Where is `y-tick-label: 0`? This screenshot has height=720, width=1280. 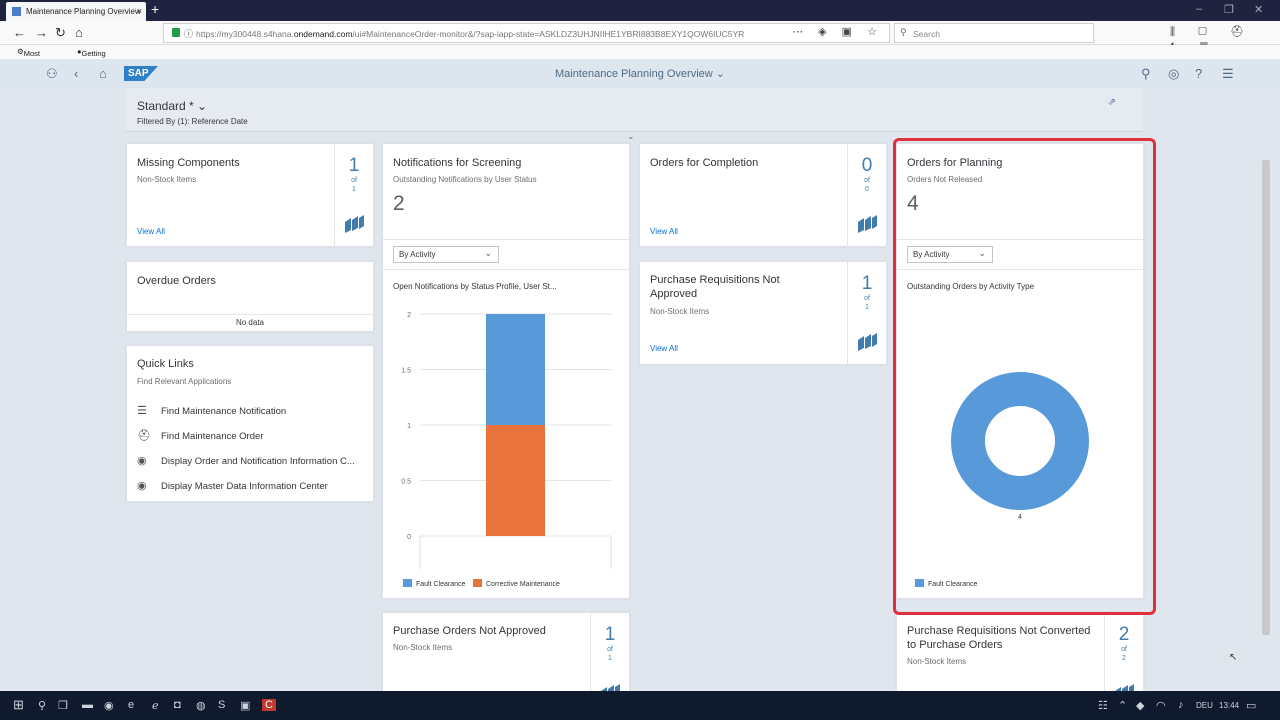 y-tick-label: 0 is located at coordinates (409, 537).